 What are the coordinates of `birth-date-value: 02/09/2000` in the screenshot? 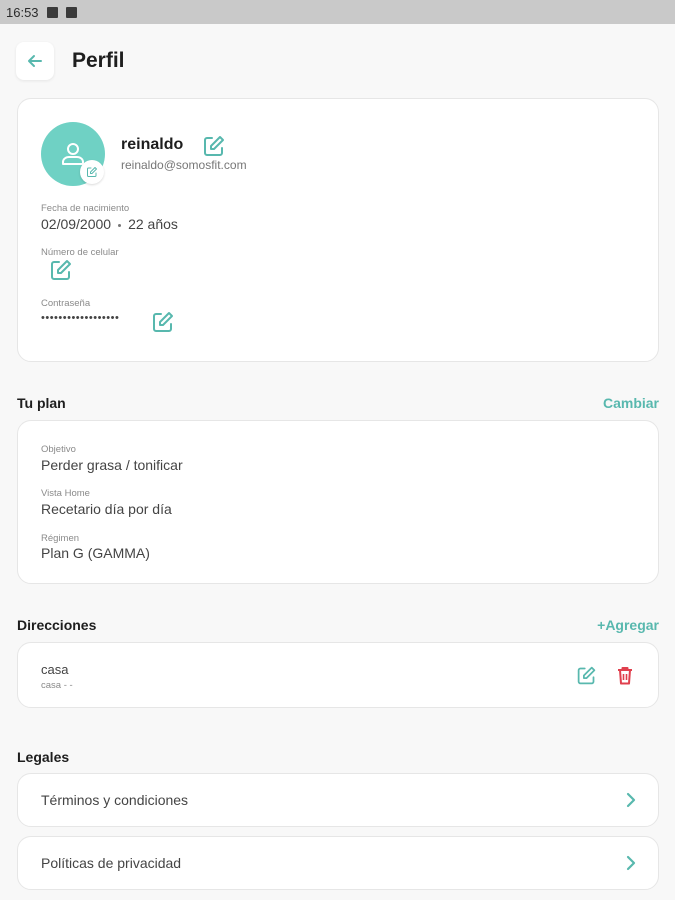 It's located at (76, 224).